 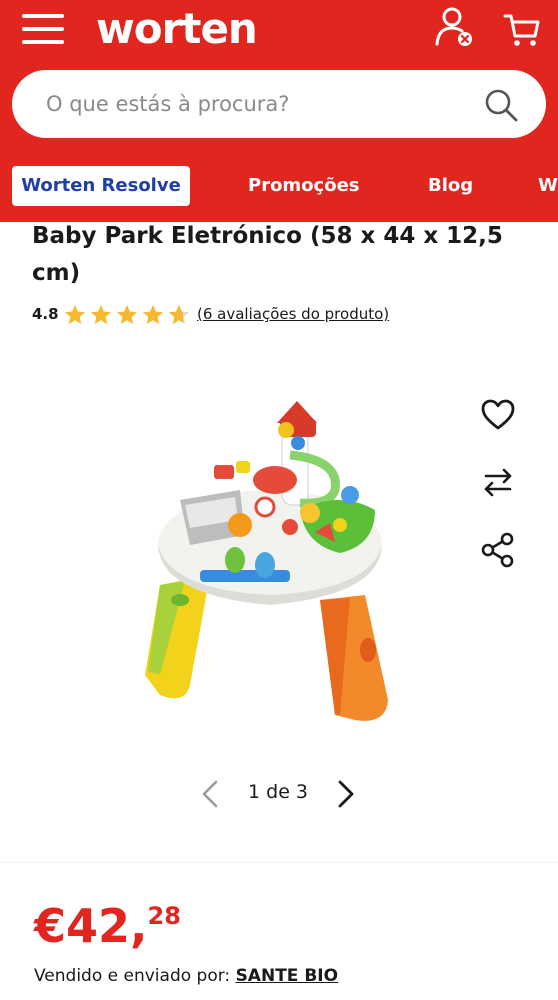 I want to click on price-main: €42,, so click(x=91, y=926).